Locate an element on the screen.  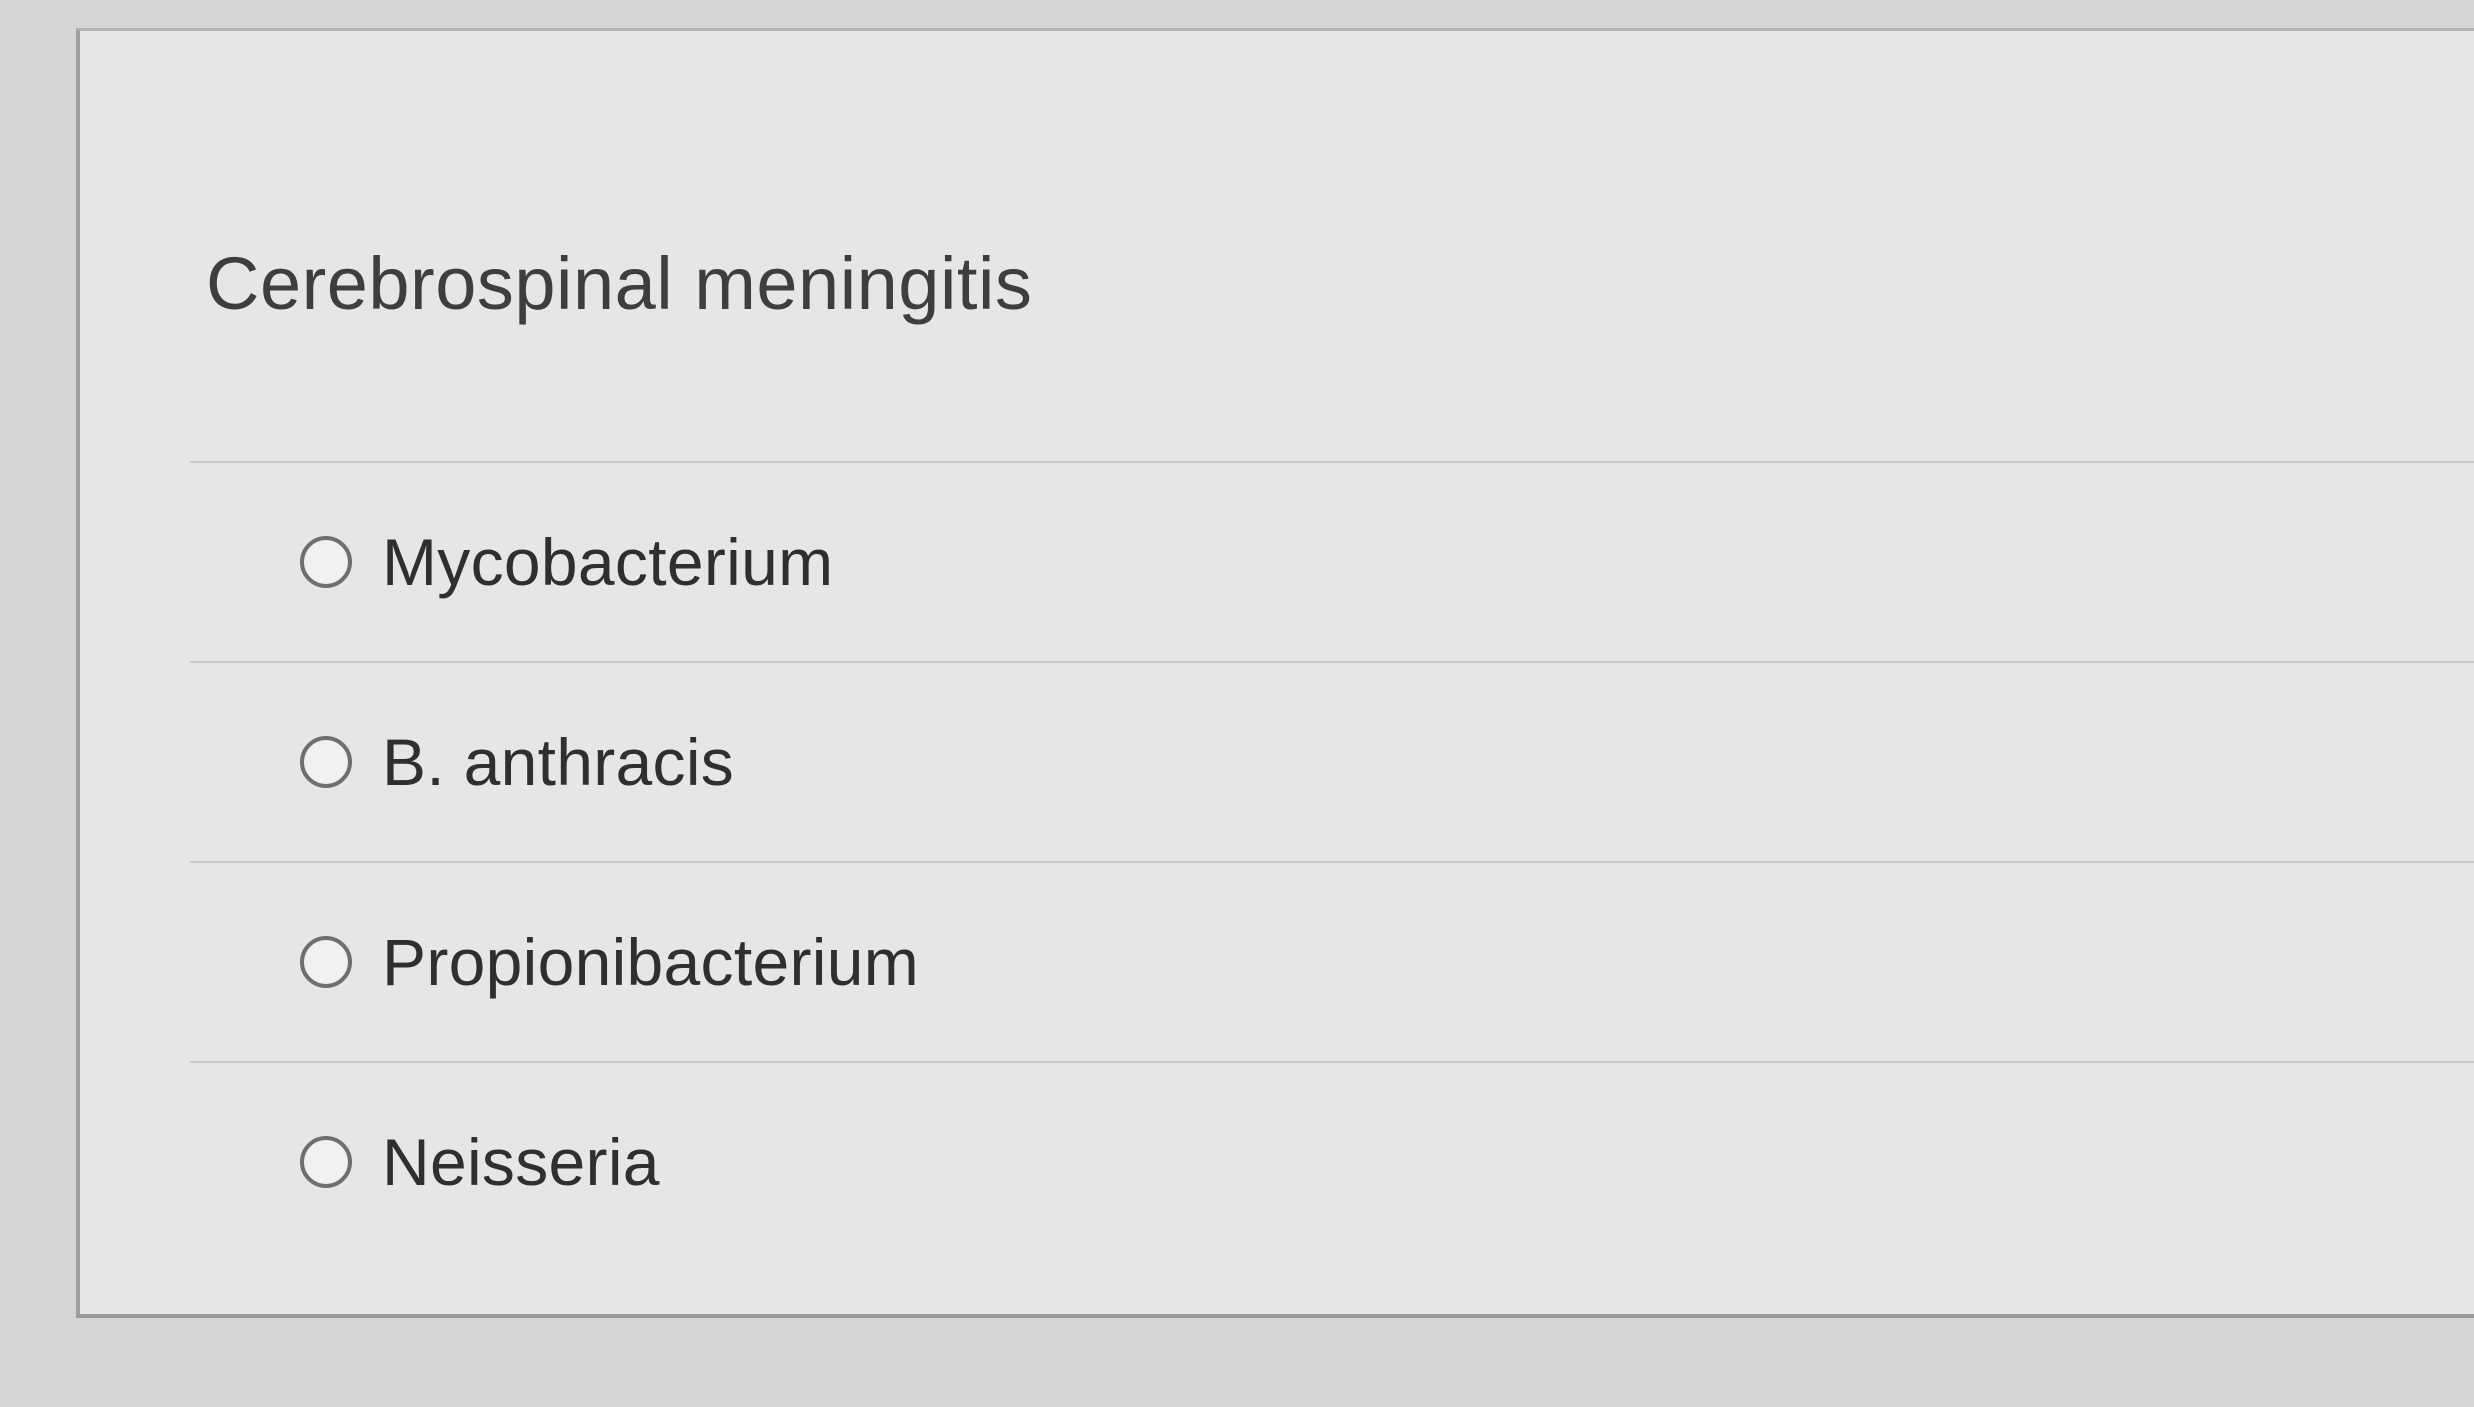
option-label: Mycobacterium is located at coordinates (608, 562).